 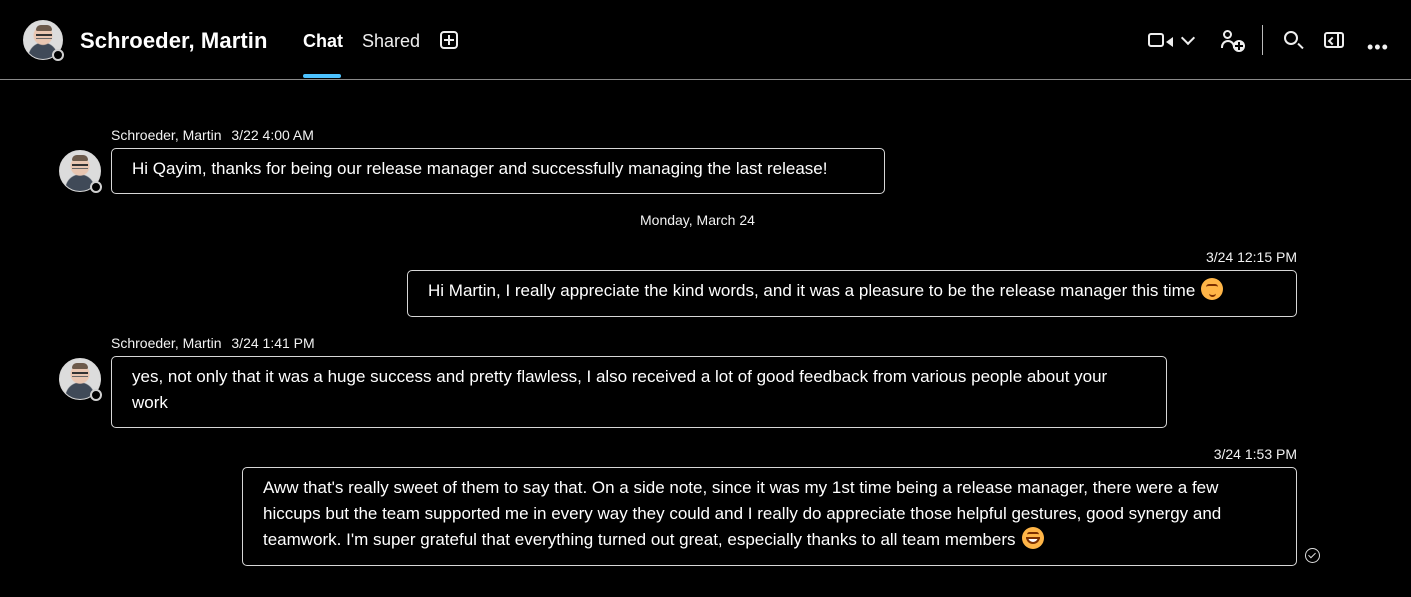 I want to click on more-options-icon: •••, so click(x=1378, y=47).